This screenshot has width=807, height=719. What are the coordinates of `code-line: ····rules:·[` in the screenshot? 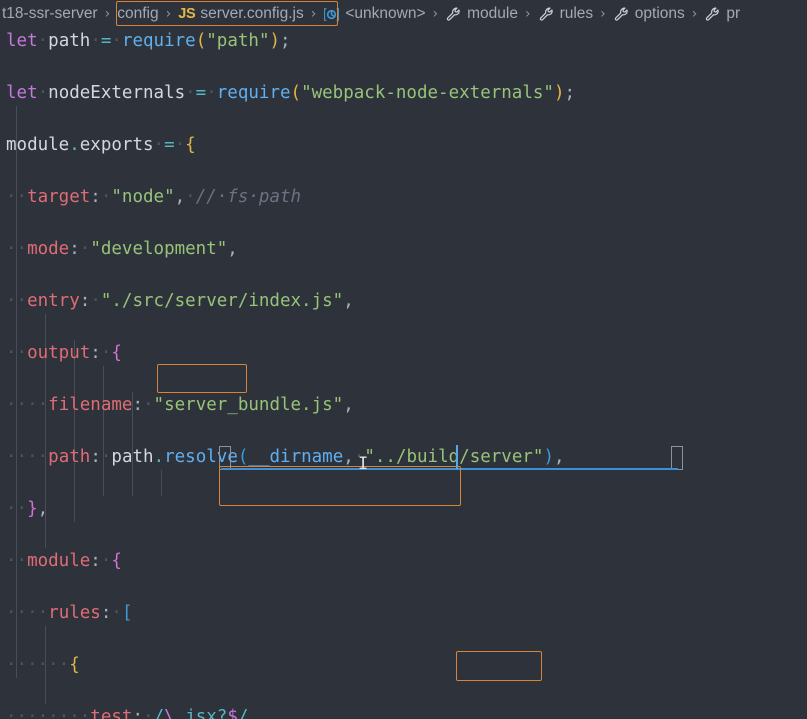 It's located at (403, 613).